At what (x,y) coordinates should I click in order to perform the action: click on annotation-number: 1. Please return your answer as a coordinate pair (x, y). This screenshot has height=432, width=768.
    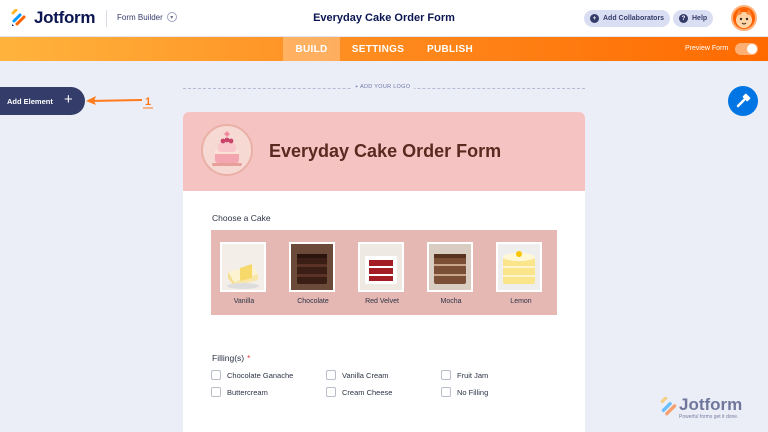
    Looking at the image, I should click on (148, 102).